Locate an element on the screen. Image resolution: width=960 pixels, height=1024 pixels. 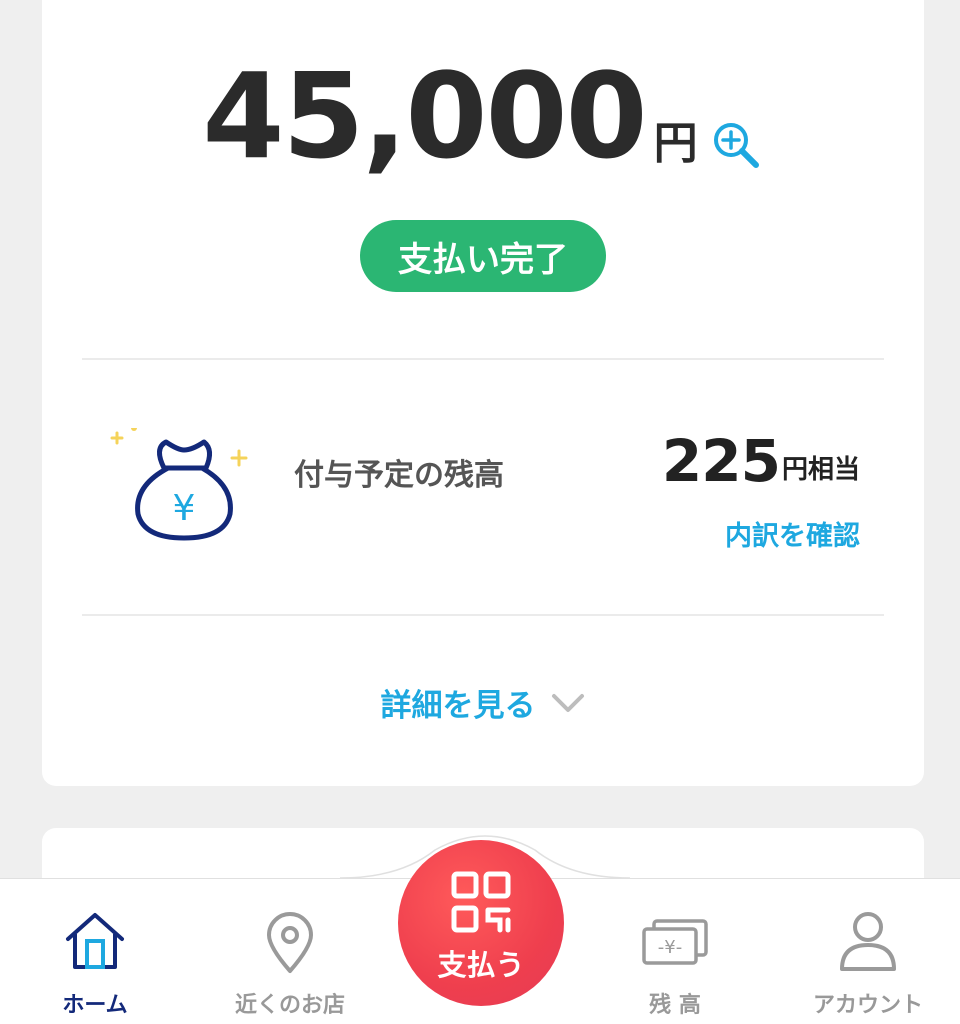
nav-account: アカウント is located at coordinates (868, 951).